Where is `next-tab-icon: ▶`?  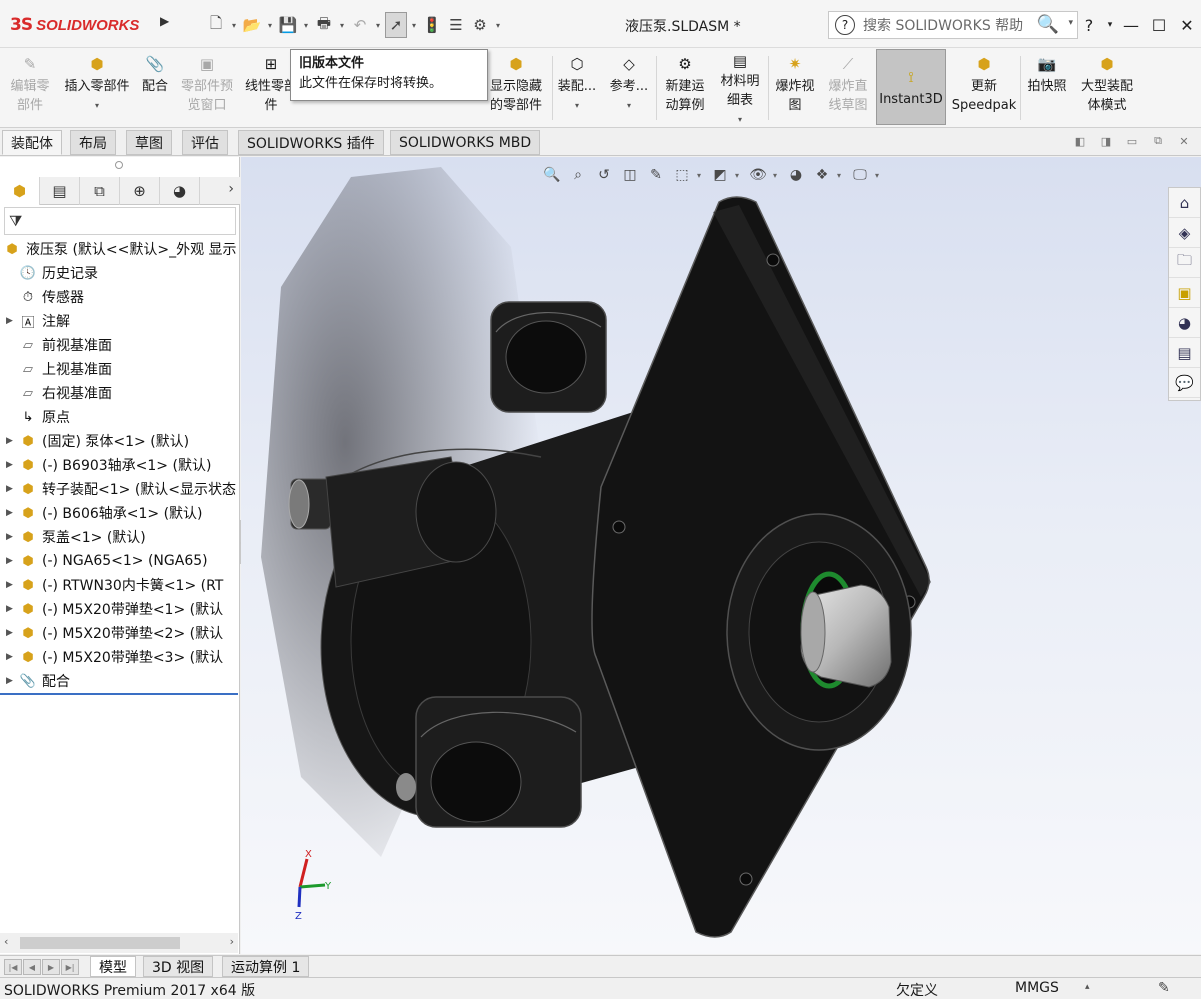
next-tab-icon: ▶ is located at coordinates (51, 967).